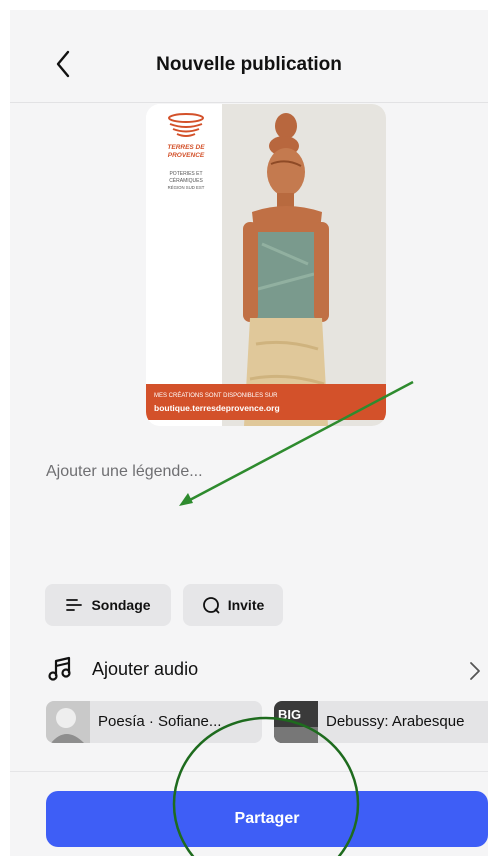 This screenshot has width=488, height=856. Describe the element at coordinates (121, 605) in the screenshot. I see `sondage-label: Sondage` at that location.